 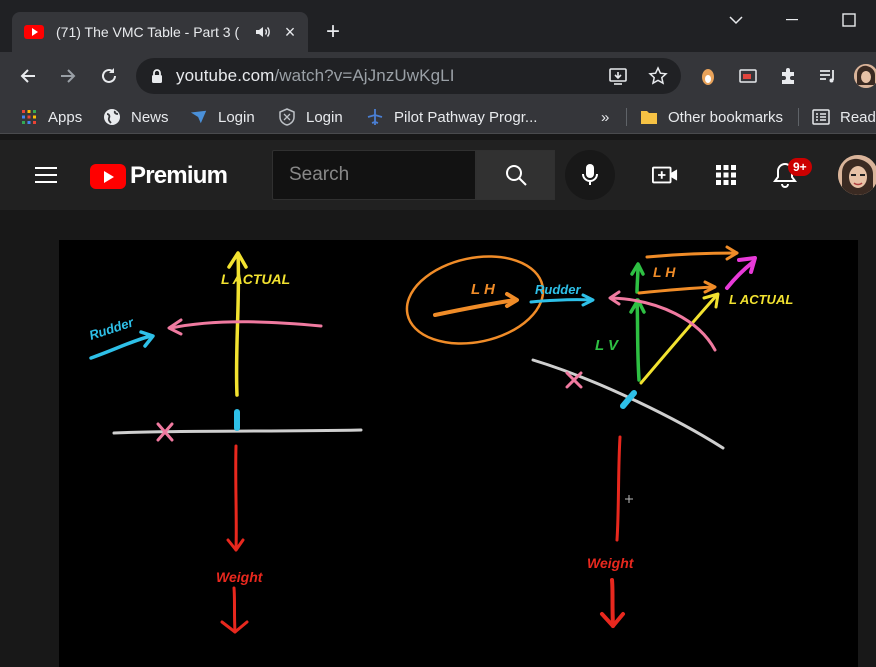 I want to click on browser-tab-active: (71) The VMC Table - Part 3 ( ×, so click(x=160, y=32).